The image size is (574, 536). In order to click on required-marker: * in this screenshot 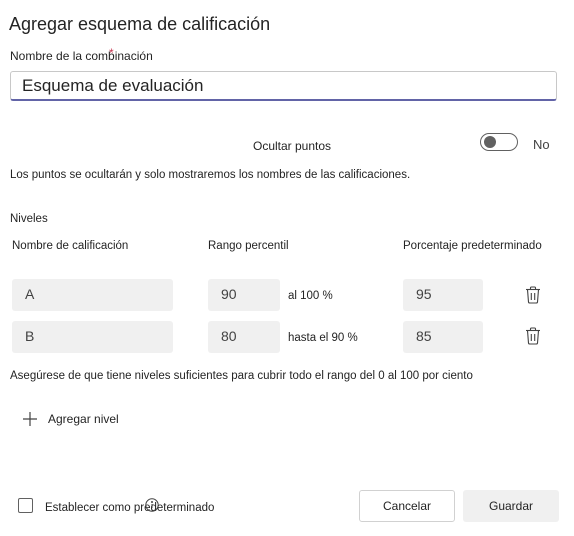, I will do `click(111, 53)`.